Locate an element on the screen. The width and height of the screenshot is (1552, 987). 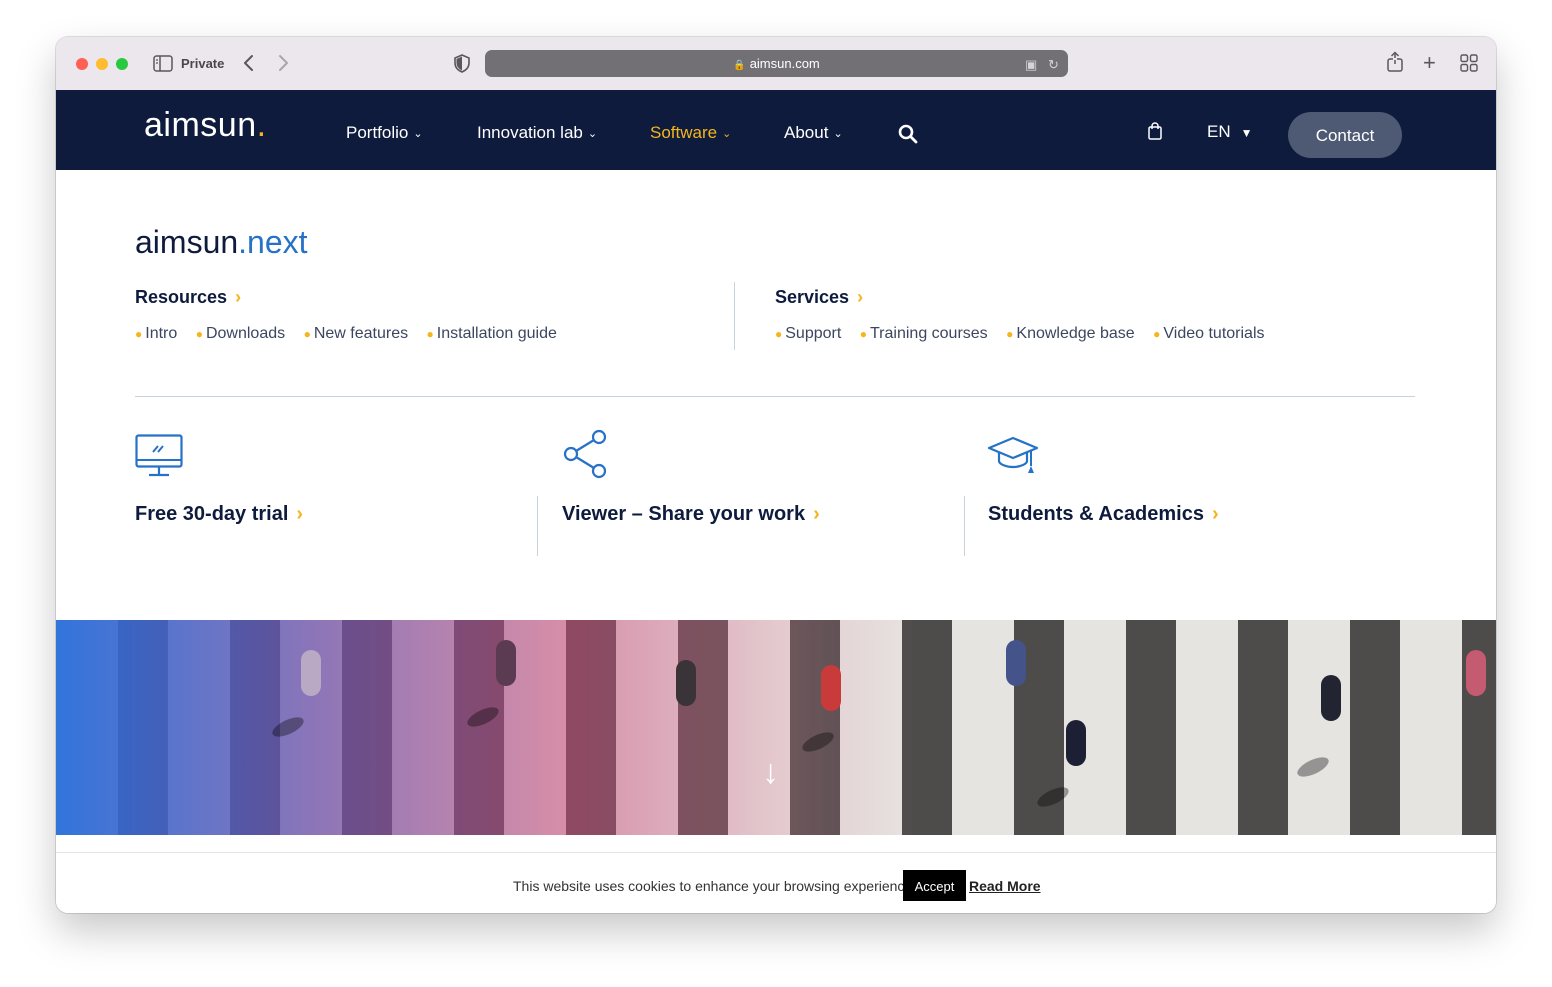
resources-title: Resources is located at coordinates (181, 297).